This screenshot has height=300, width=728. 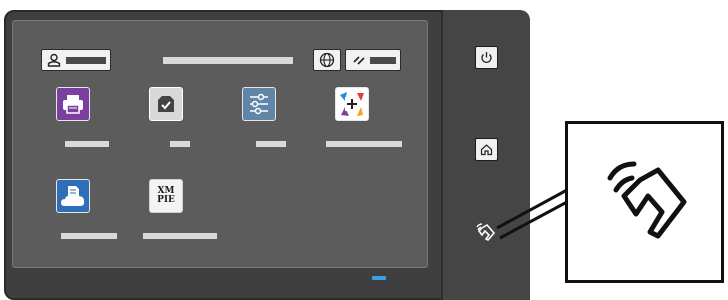 What do you see at coordinates (647, 200) in the screenshot?
I see `nfc-tap-icon-large` at bounding box center [647, 200].